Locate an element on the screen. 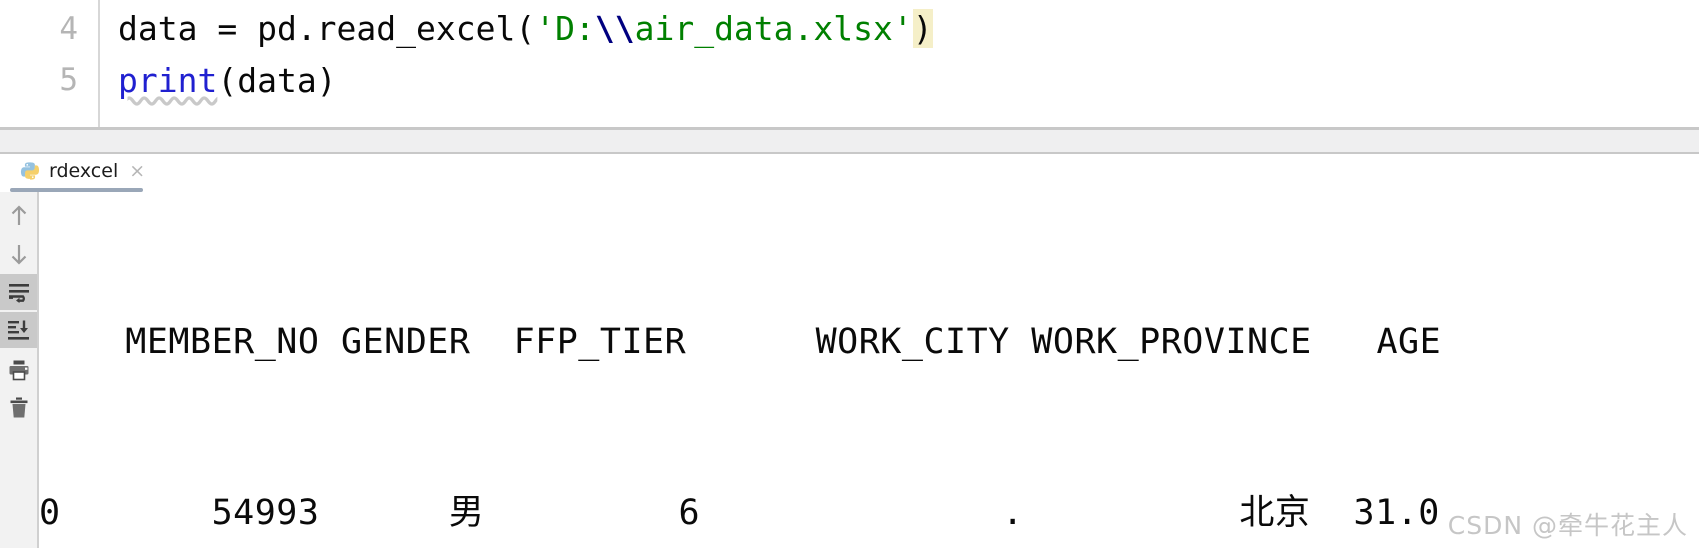 The image size is (1699, 548). code-token-plain: data = pd.read_excel( is located at coordinates (327, 28).